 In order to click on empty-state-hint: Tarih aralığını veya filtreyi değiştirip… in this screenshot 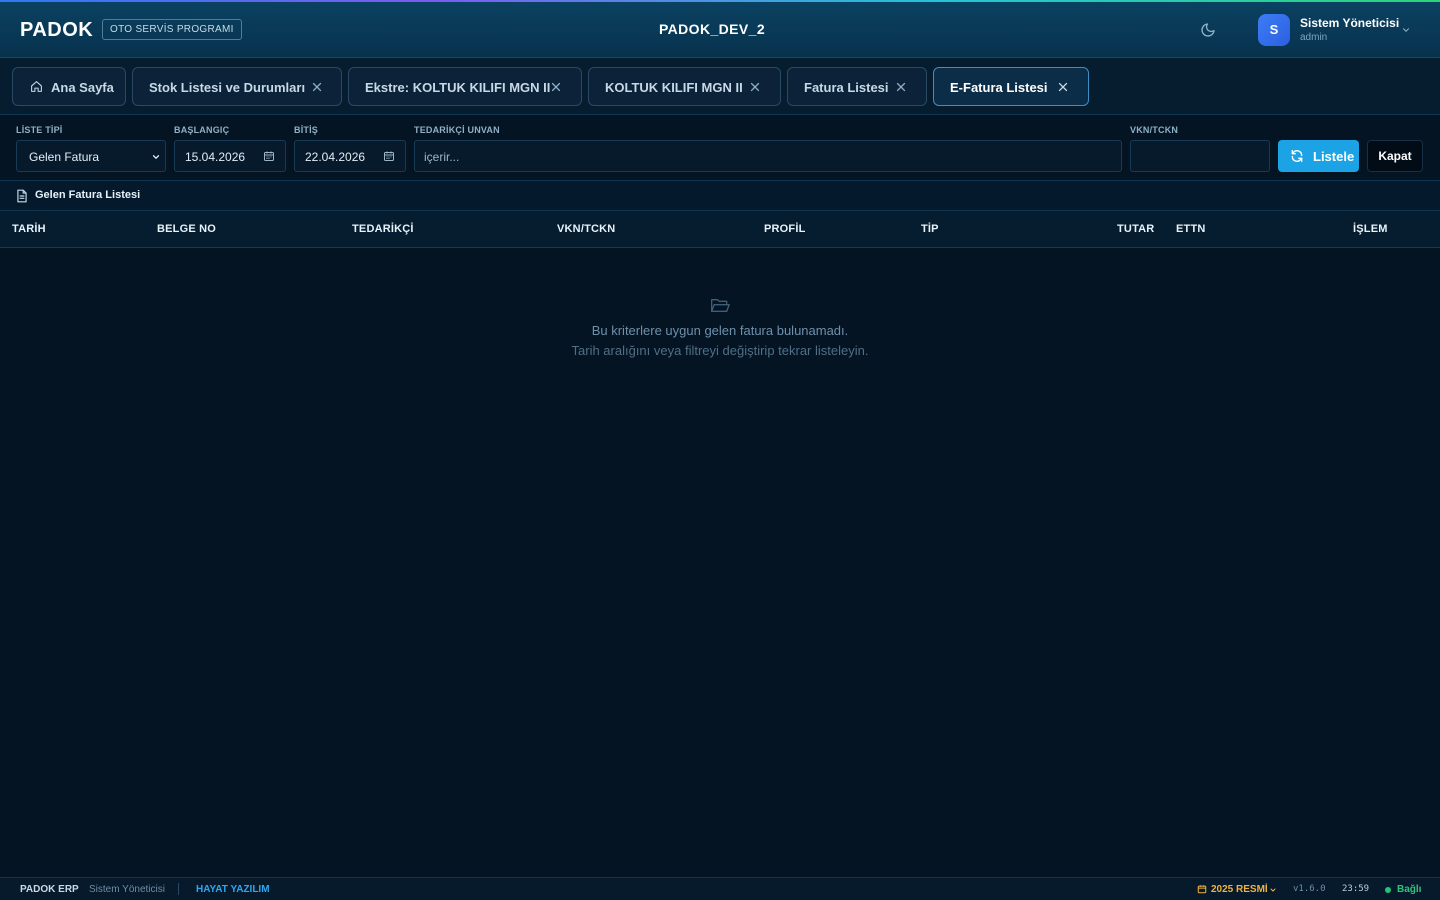, I will do `click(720, 350)`.